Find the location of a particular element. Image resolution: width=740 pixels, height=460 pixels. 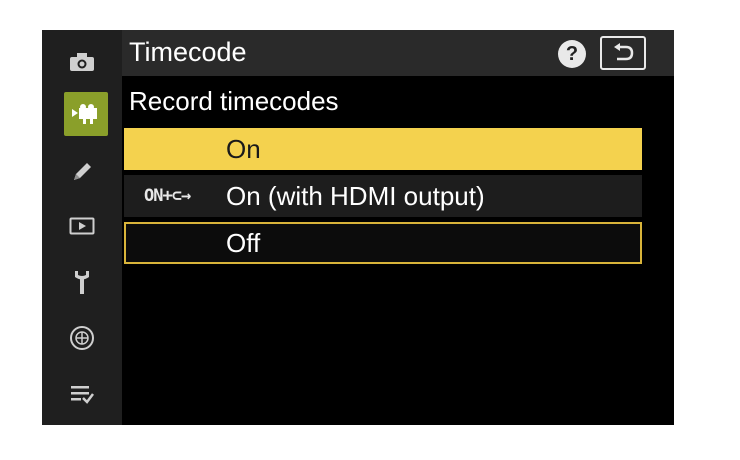

sidebar-item-movie-shooting is located at coordinates (86, 114).